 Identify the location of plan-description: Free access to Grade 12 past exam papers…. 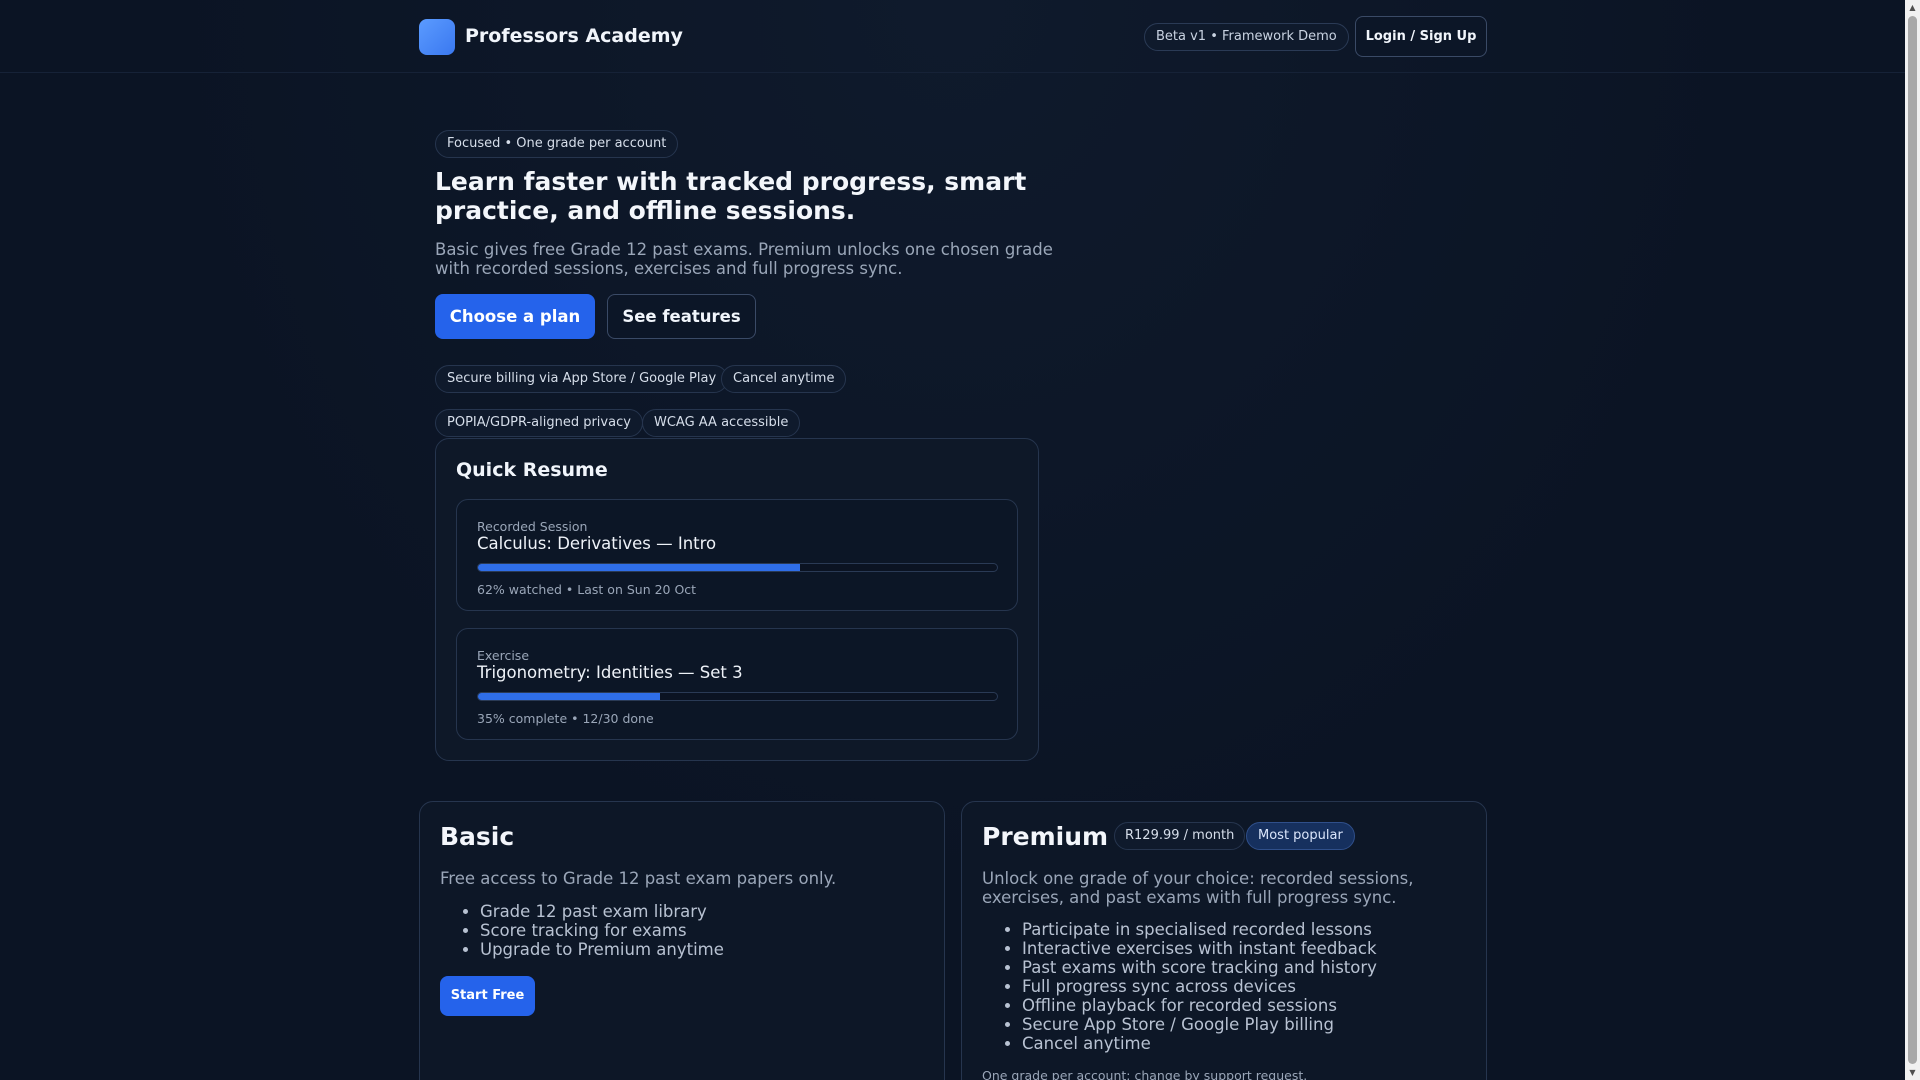
(638, 878).